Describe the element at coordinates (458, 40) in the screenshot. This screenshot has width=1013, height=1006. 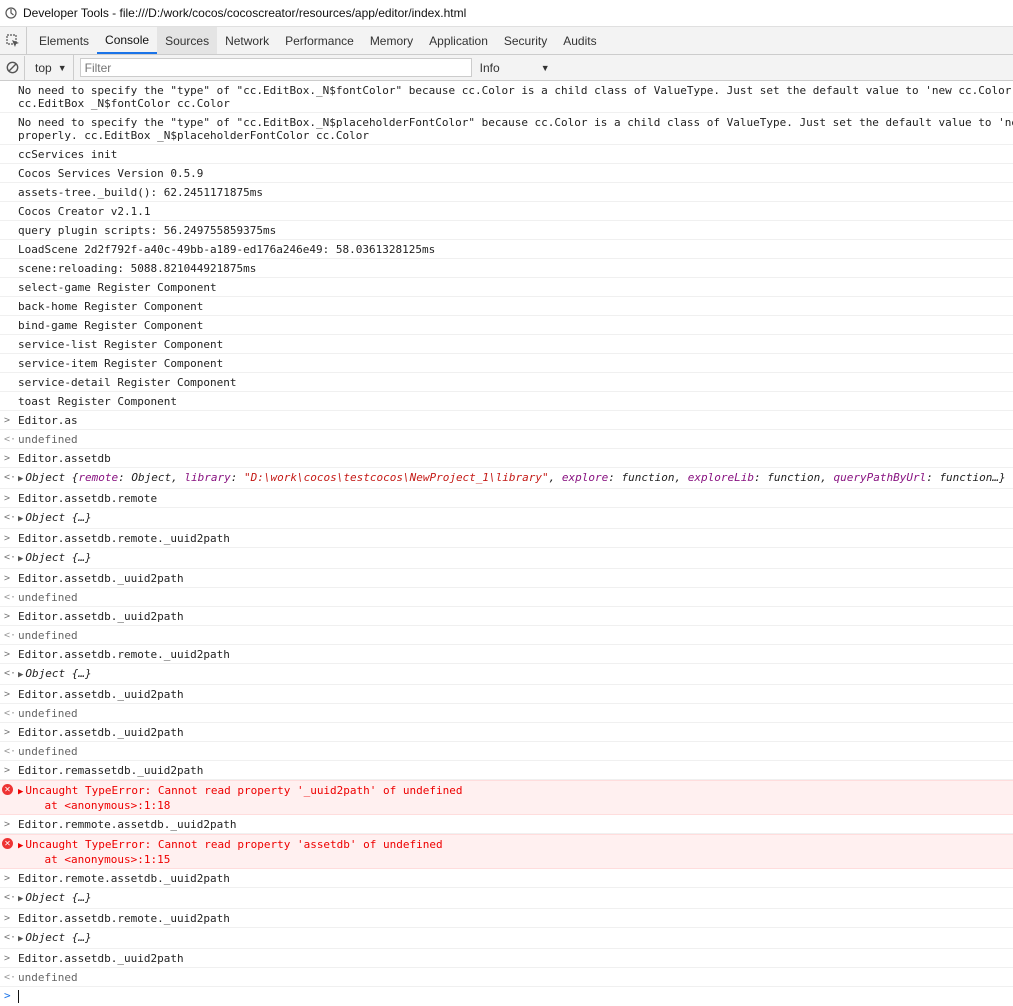
I see `tab-application: Application` at that location.